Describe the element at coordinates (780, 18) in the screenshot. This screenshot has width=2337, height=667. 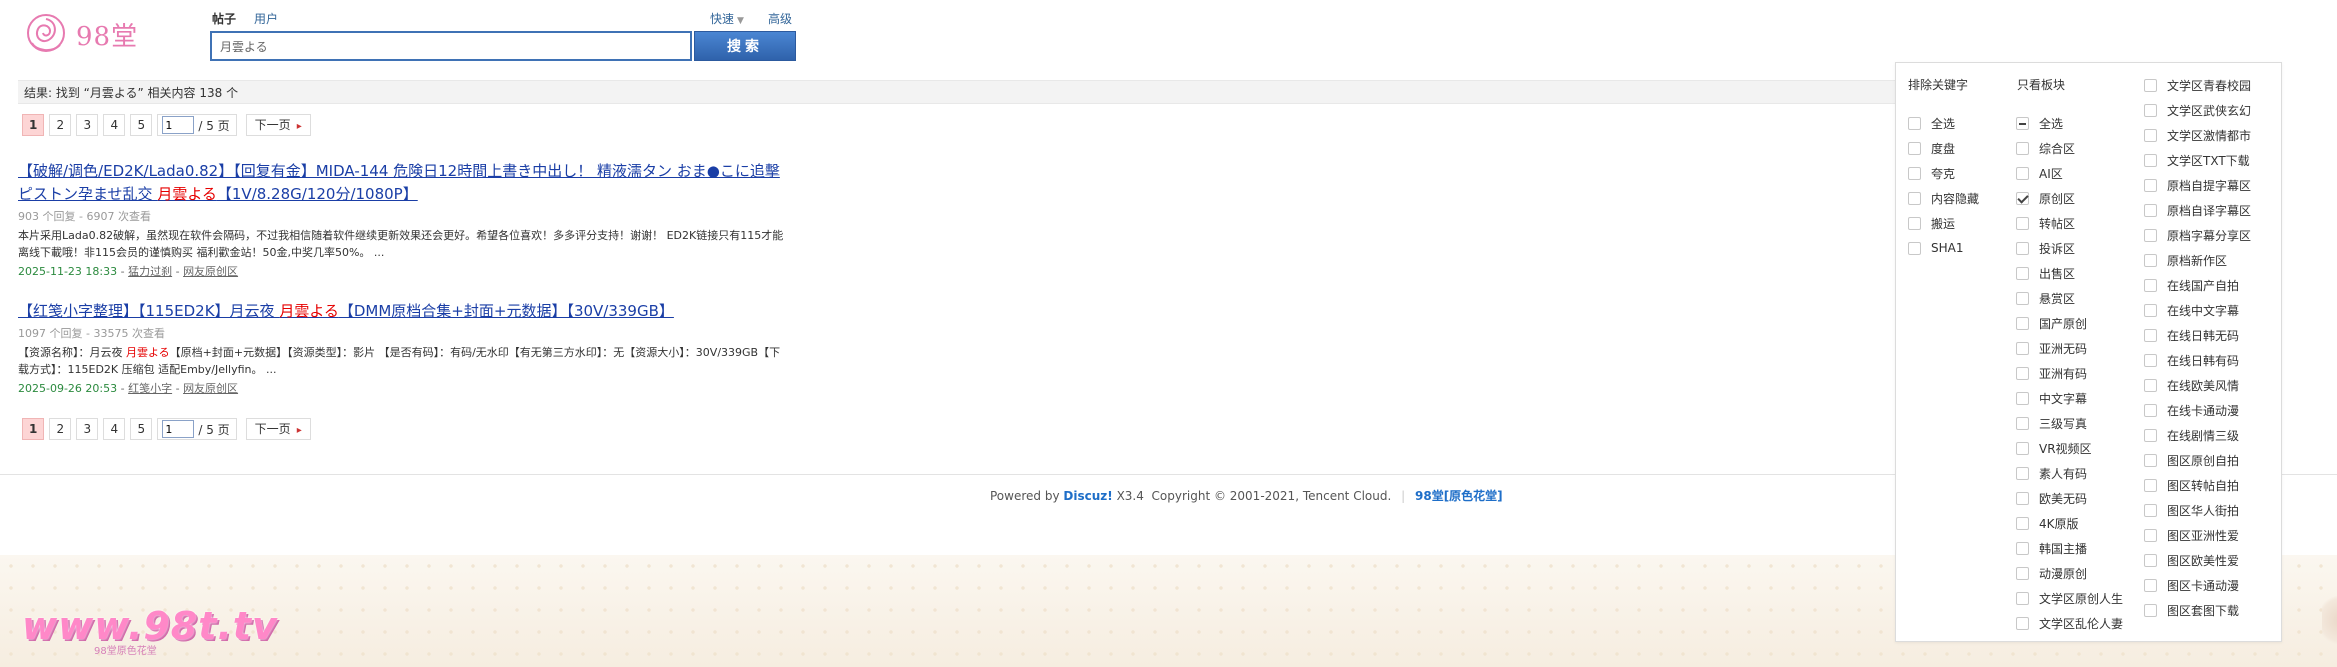
I see `advanced-search-link: 高级` at that location.